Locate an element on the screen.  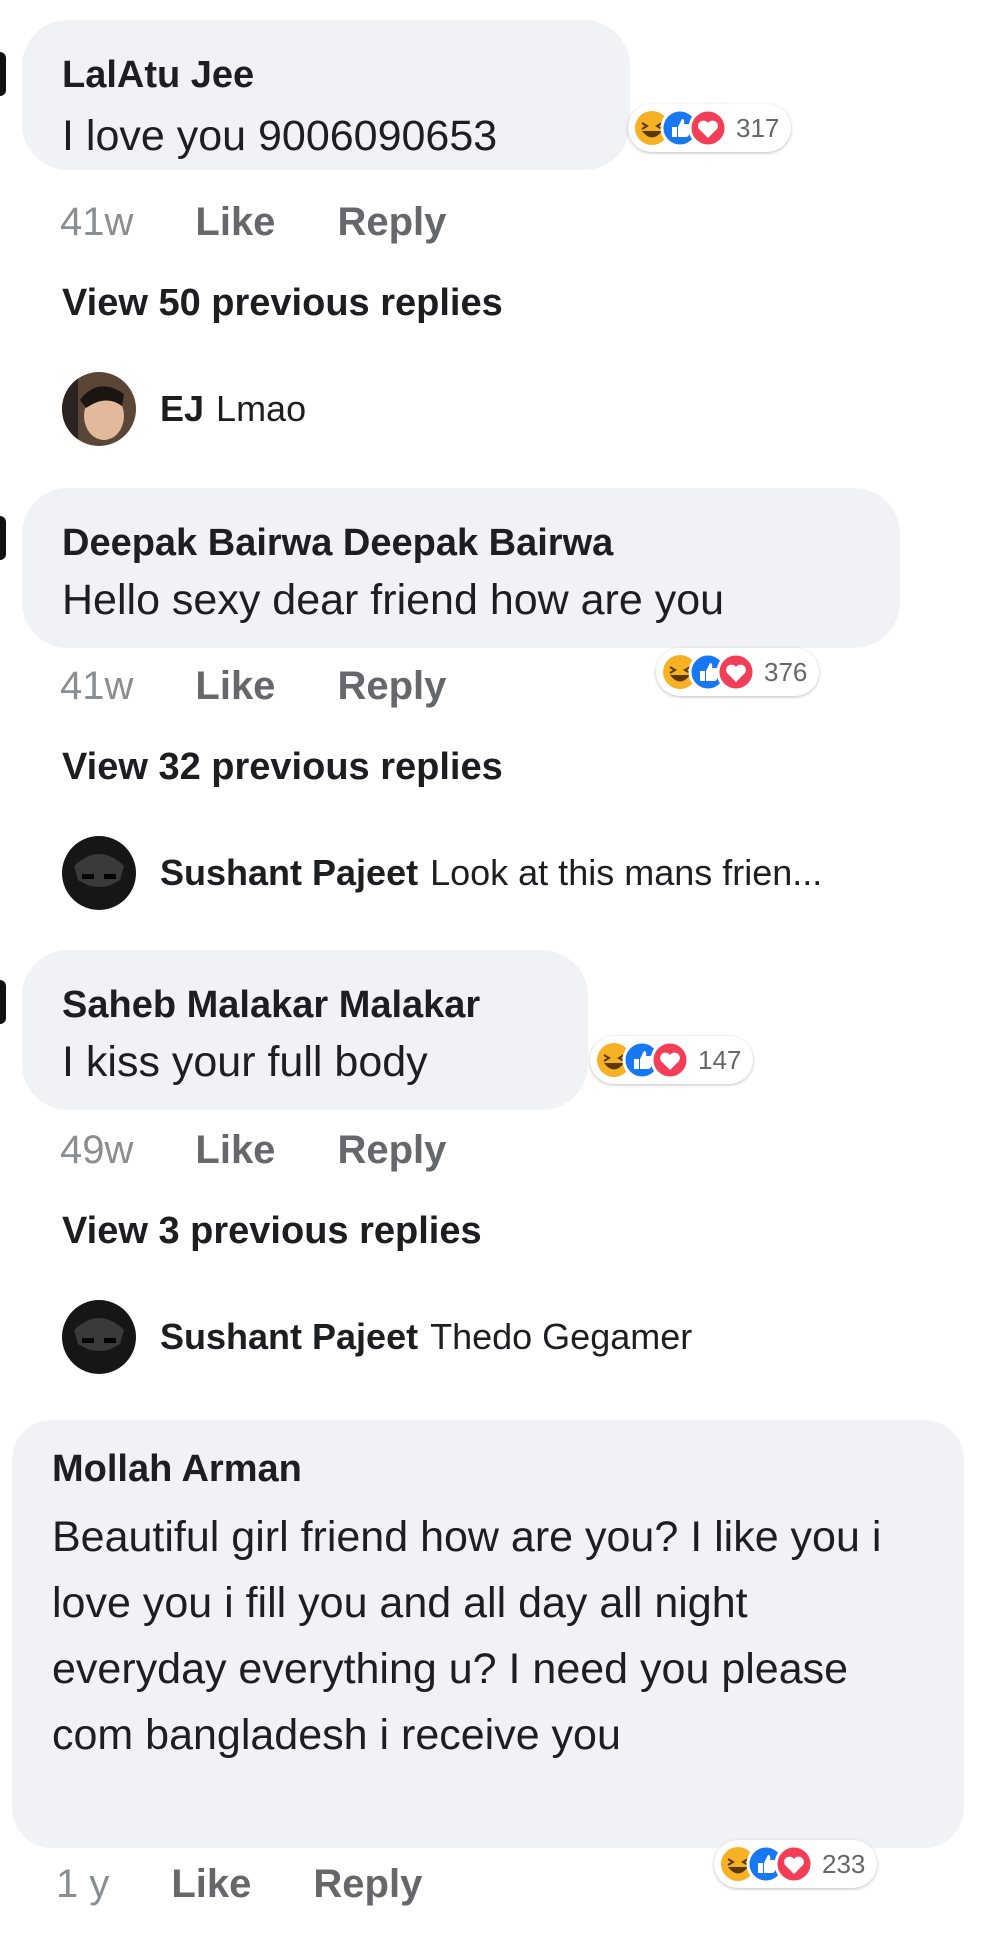
comment-text: I love you 9006090653 is located at coordinates (280, 136).